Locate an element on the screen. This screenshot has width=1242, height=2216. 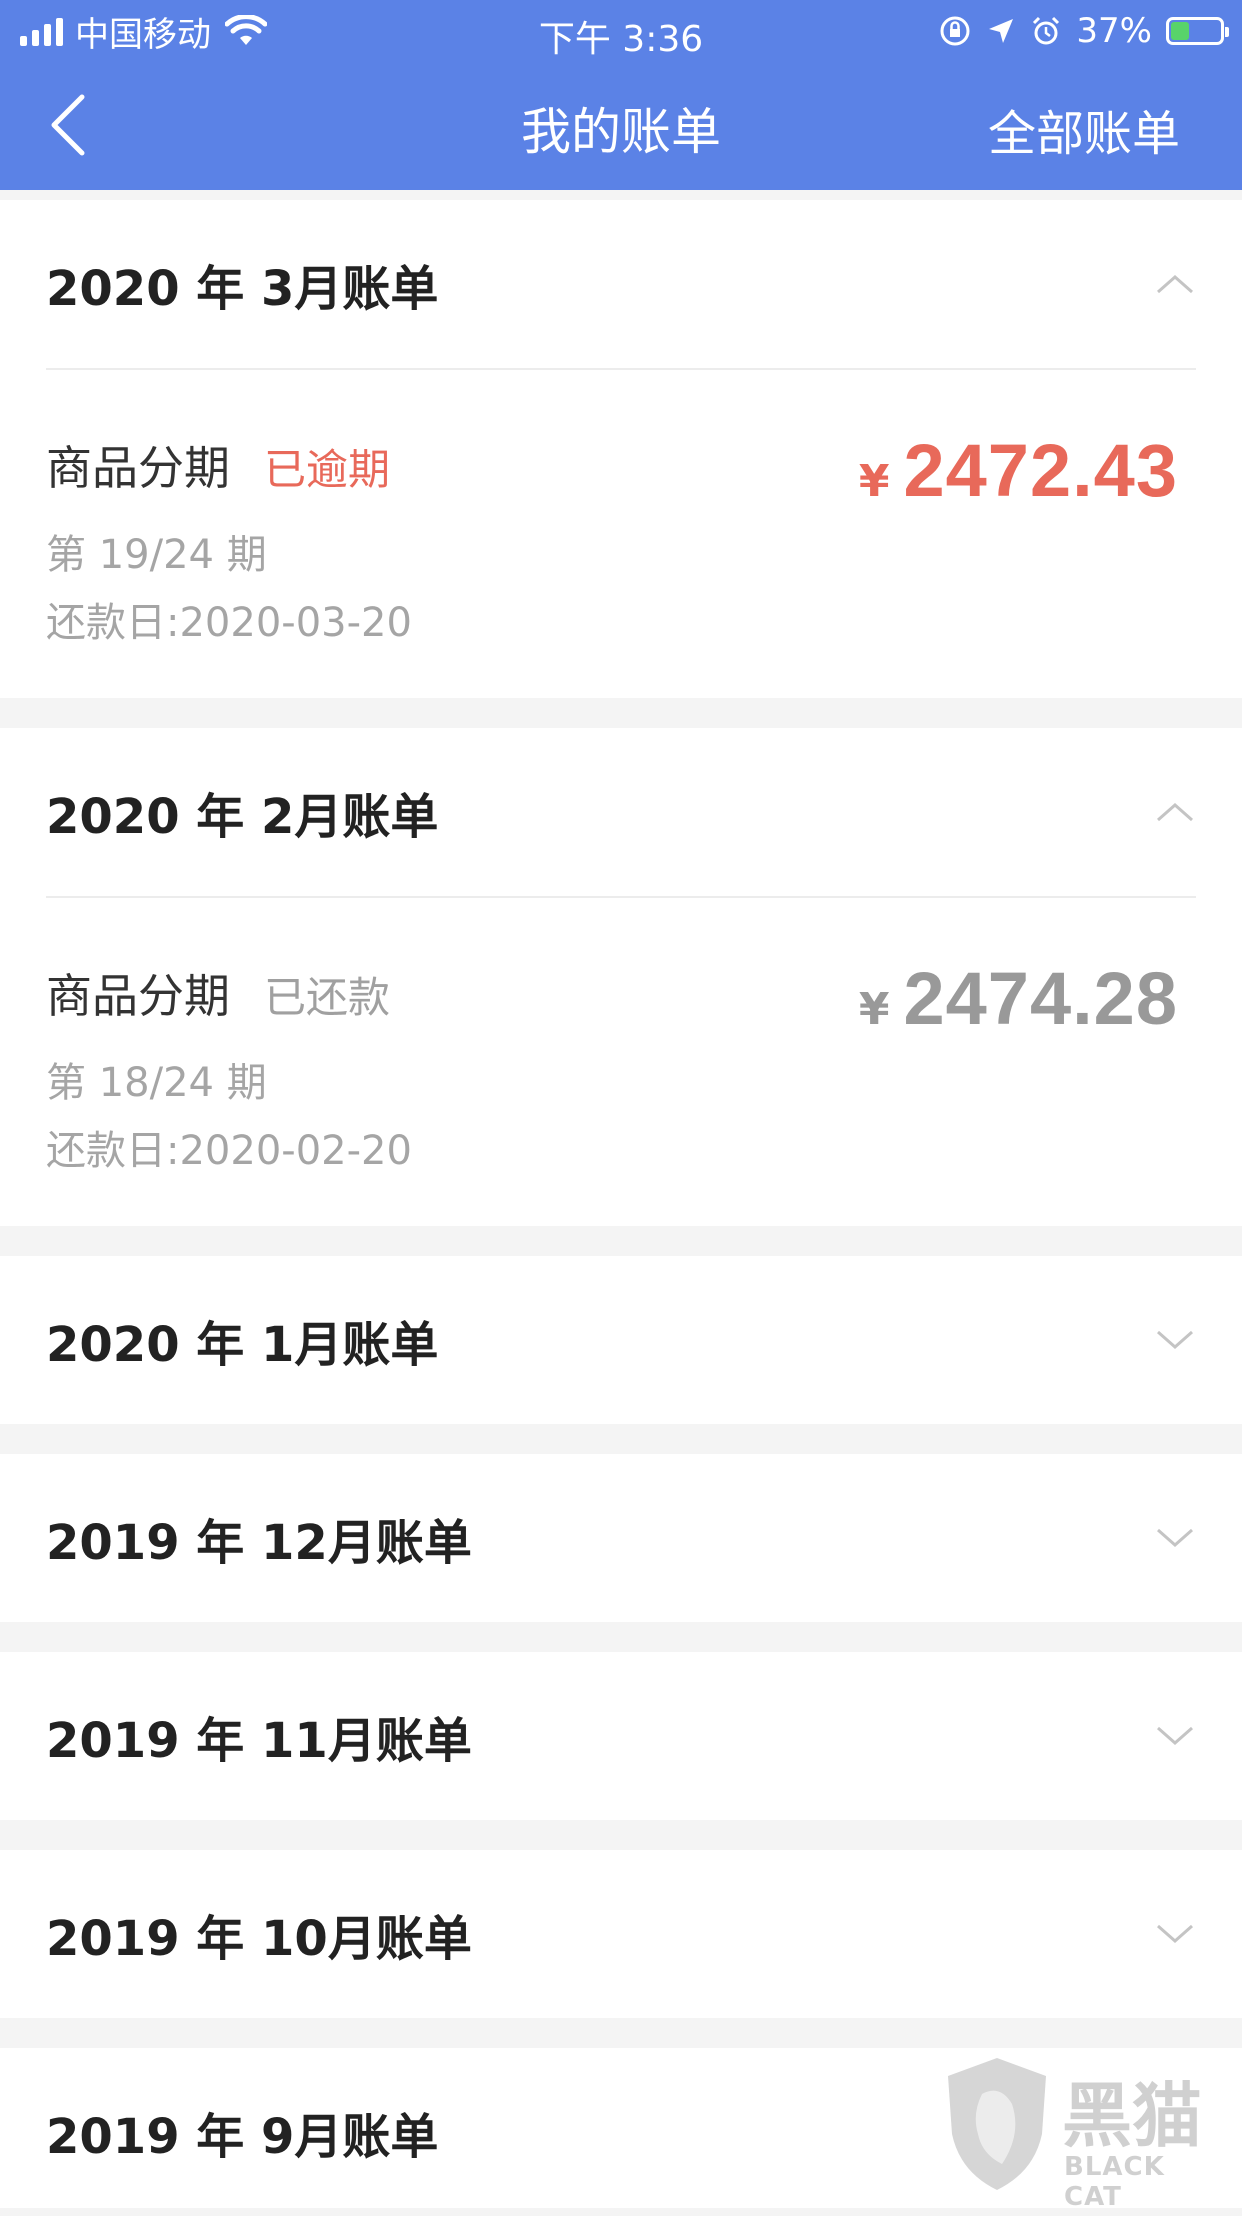
item-status-overdue: 已逾期 is located at coordinates (327, 469).